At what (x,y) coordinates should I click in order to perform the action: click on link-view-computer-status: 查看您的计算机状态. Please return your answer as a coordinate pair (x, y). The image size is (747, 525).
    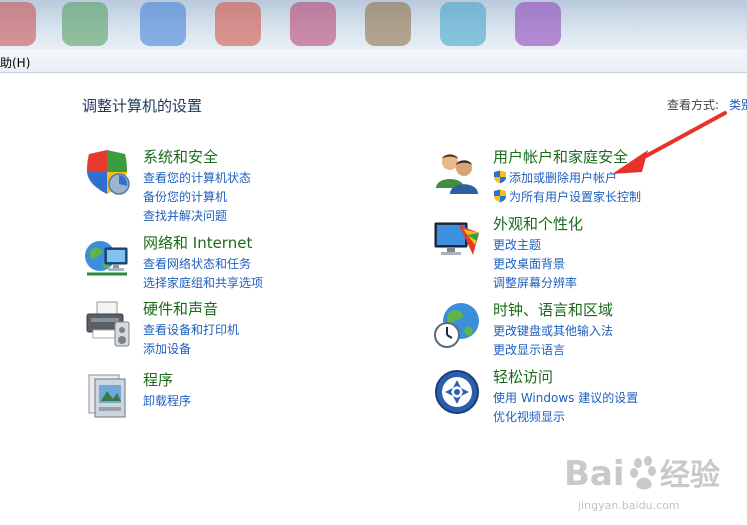
    Looking at the image, I should click on (197, 178).